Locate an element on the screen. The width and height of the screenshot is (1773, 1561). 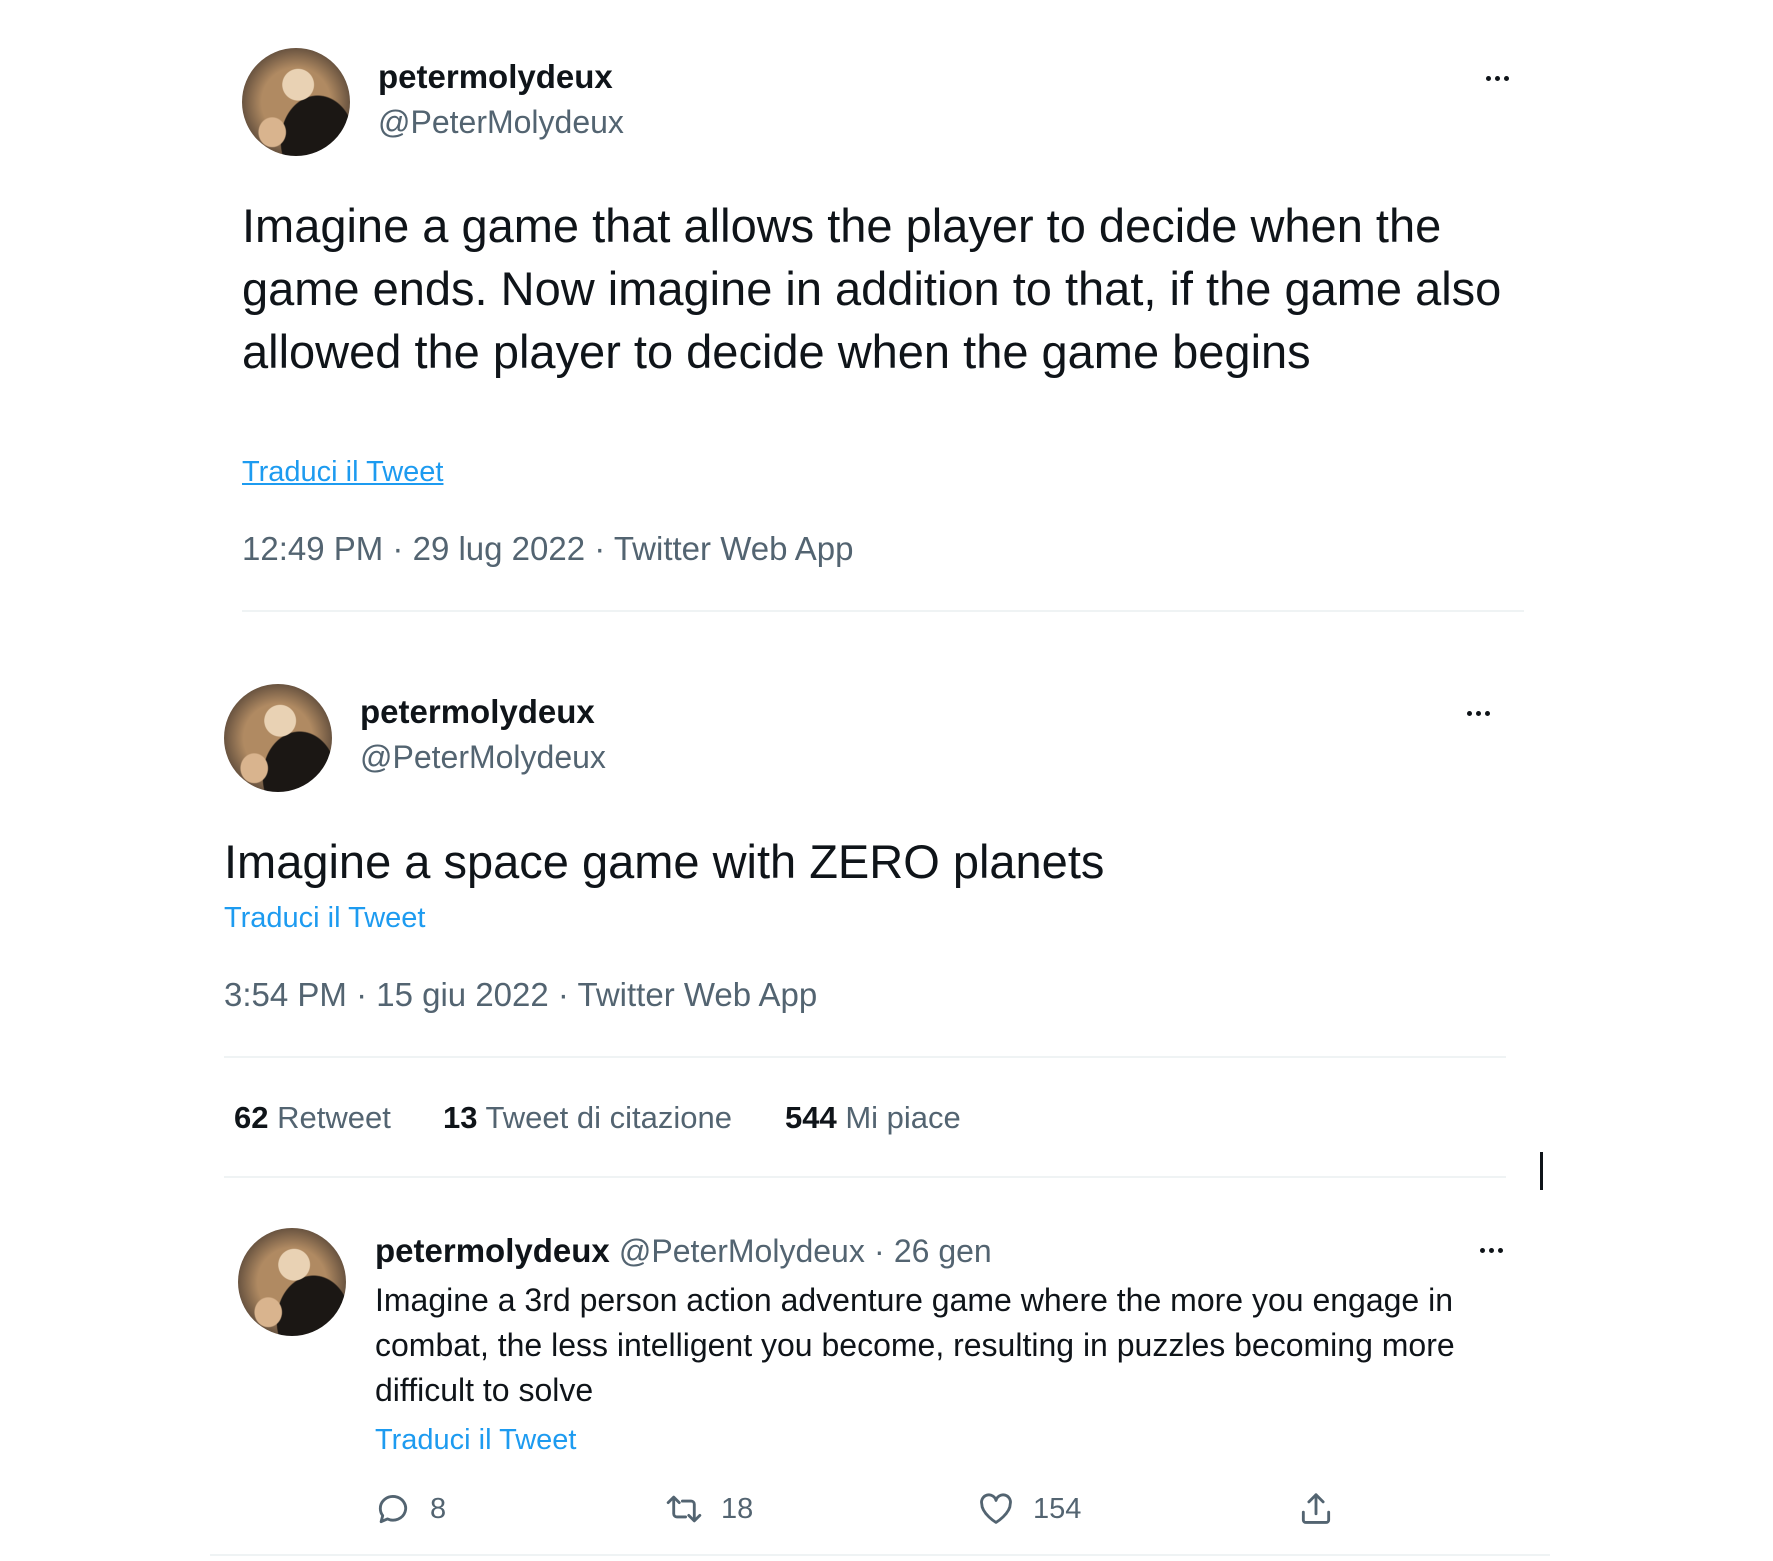
tweet-meta: 3:54 PM · 15 giu 2022 · Twitter Web App is located at coordinates (520, 995).